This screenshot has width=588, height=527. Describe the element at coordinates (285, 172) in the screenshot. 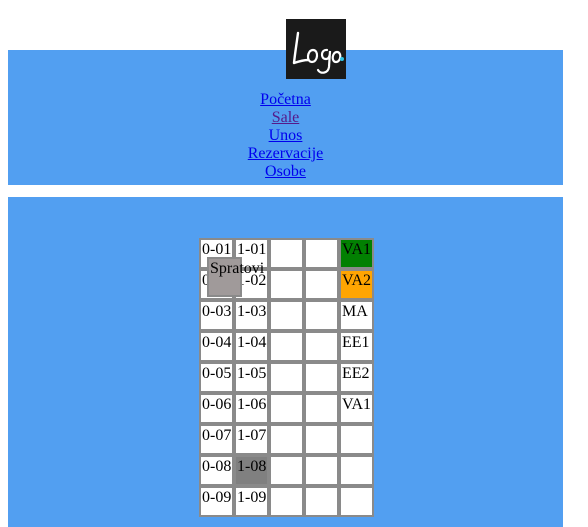

I see `nav-link-osobe: Osobe` at that location.